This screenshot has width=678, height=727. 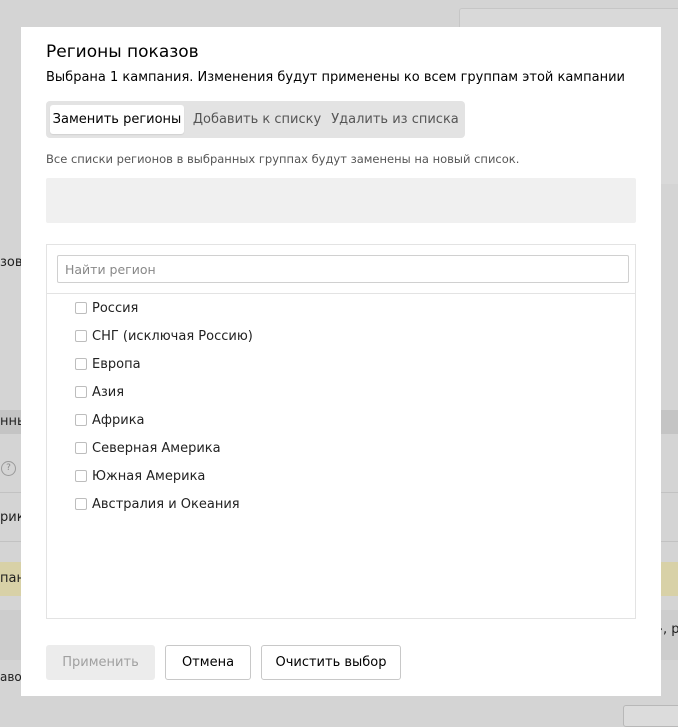 I want to click on apply-button: Применить, so click(x=100, y=662).